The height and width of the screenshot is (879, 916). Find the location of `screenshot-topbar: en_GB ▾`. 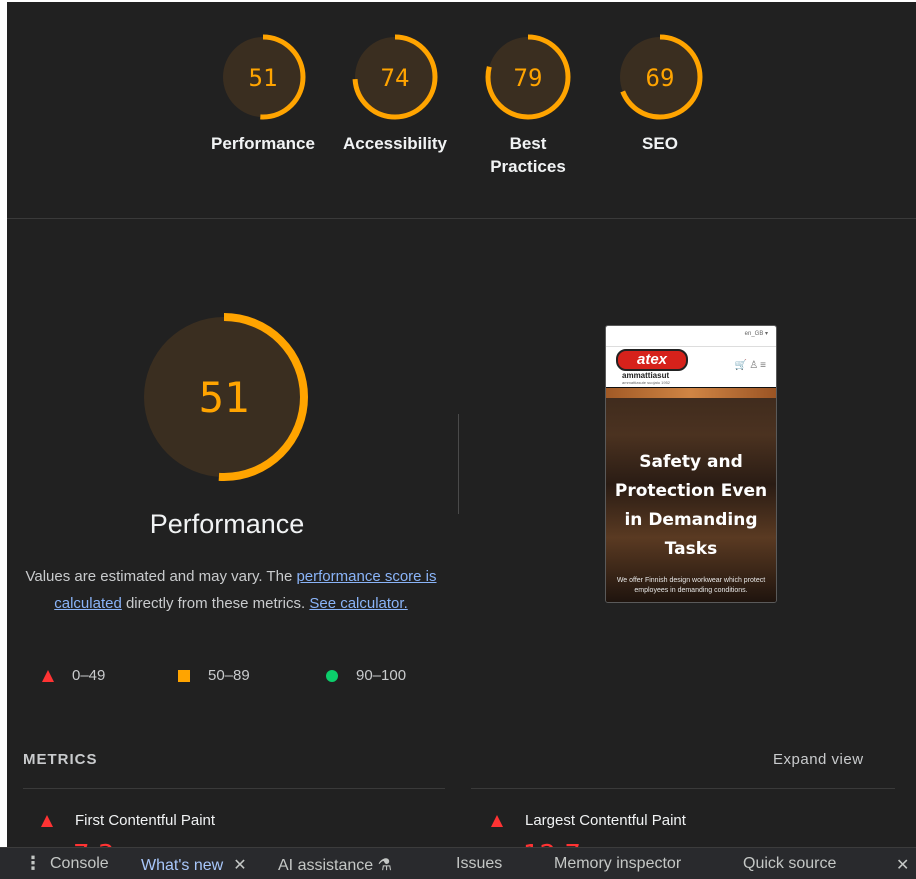

screenshot-topbar: en_GB ▾ is located at coordinates (691, 336).